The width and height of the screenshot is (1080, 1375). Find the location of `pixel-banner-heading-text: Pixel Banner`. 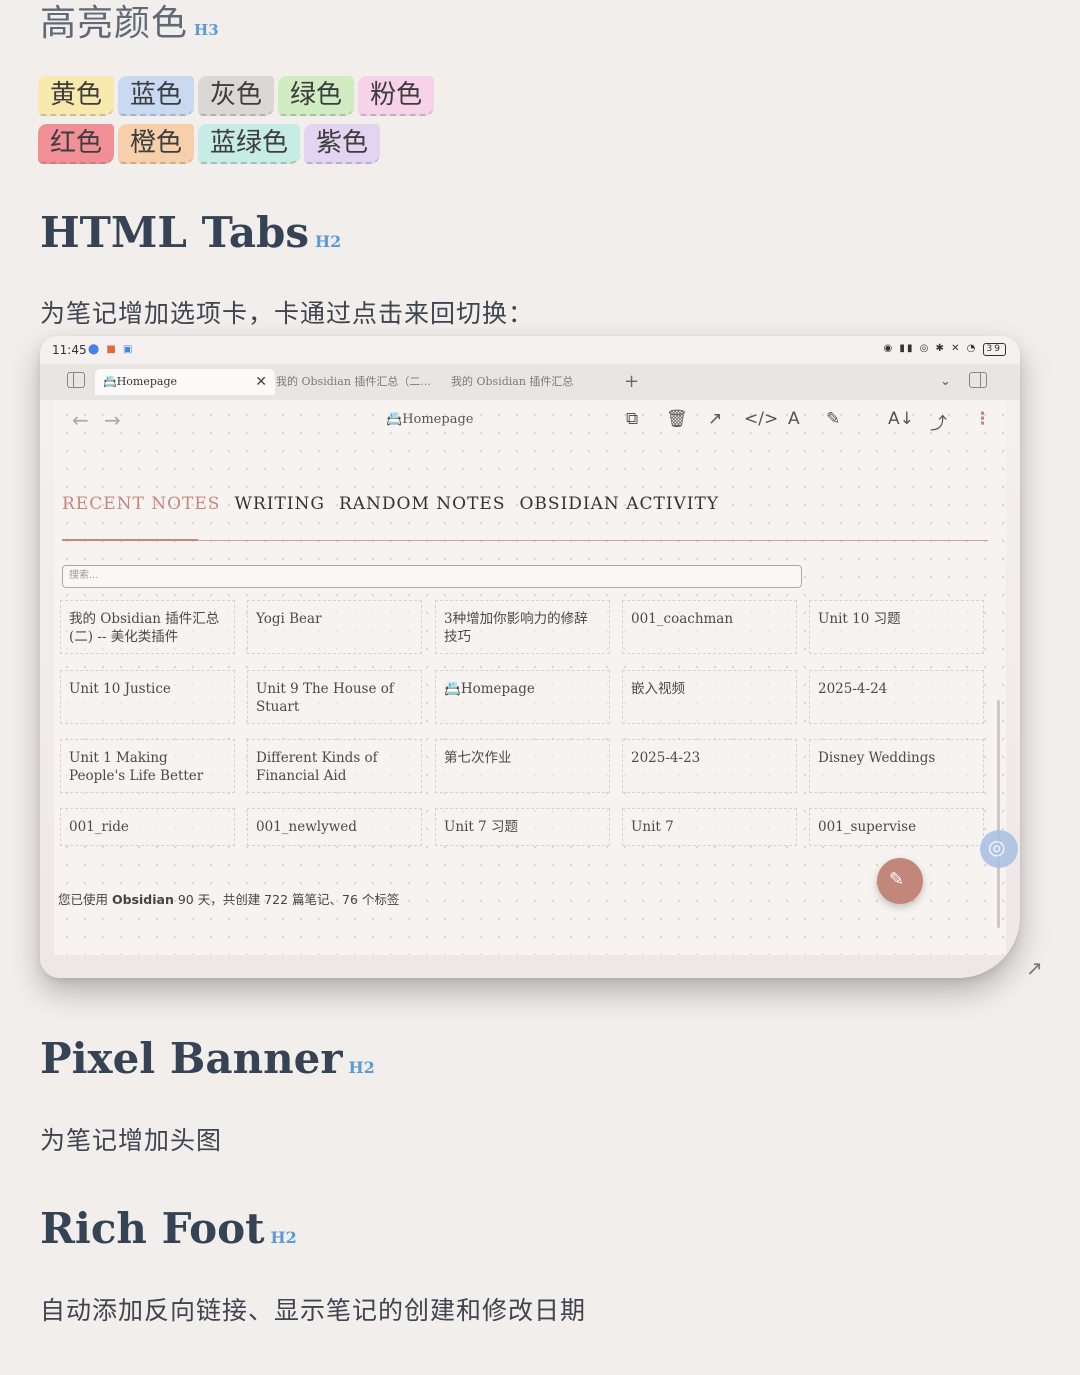

pixel-banner-heading-text: Pixel Banner is located at coordinates (191, 1058).